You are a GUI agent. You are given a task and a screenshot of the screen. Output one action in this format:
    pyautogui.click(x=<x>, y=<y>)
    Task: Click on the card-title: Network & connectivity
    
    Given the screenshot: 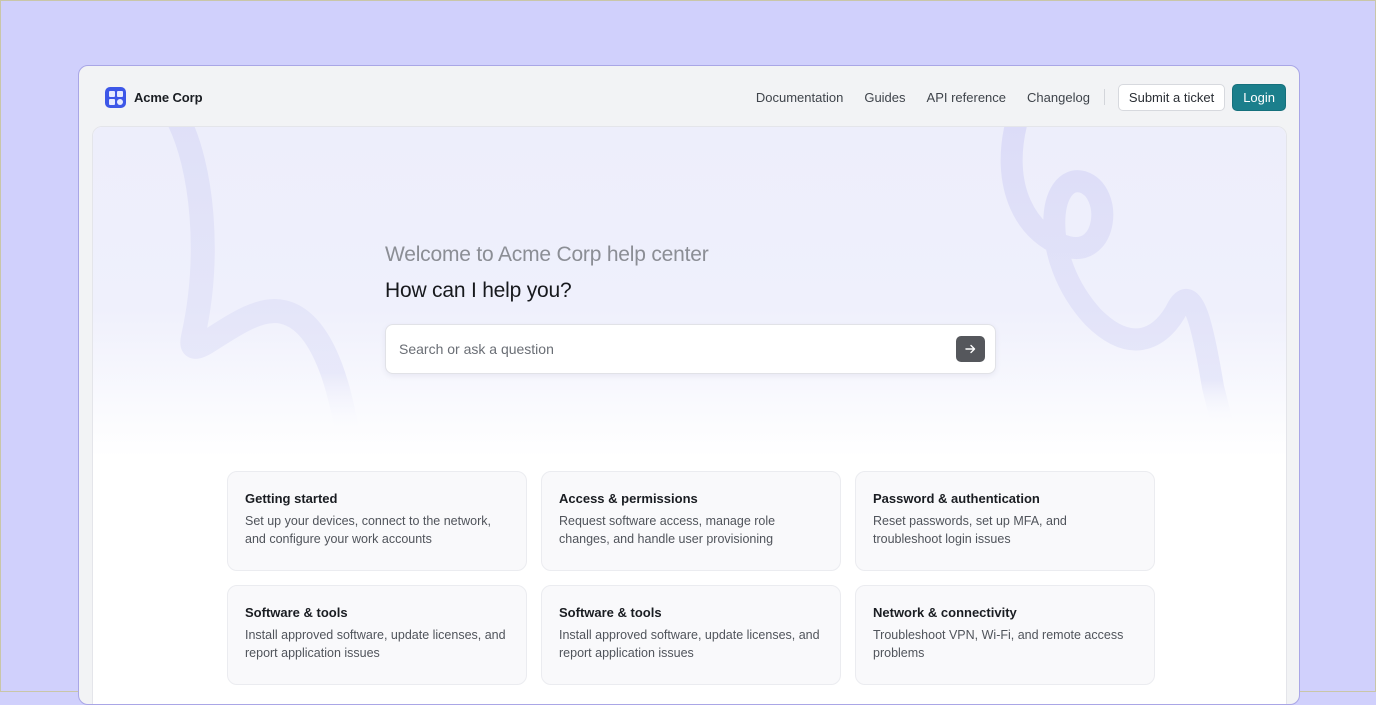 What is the action you would take?
    pyautogui.click(x=945, y=612)
    